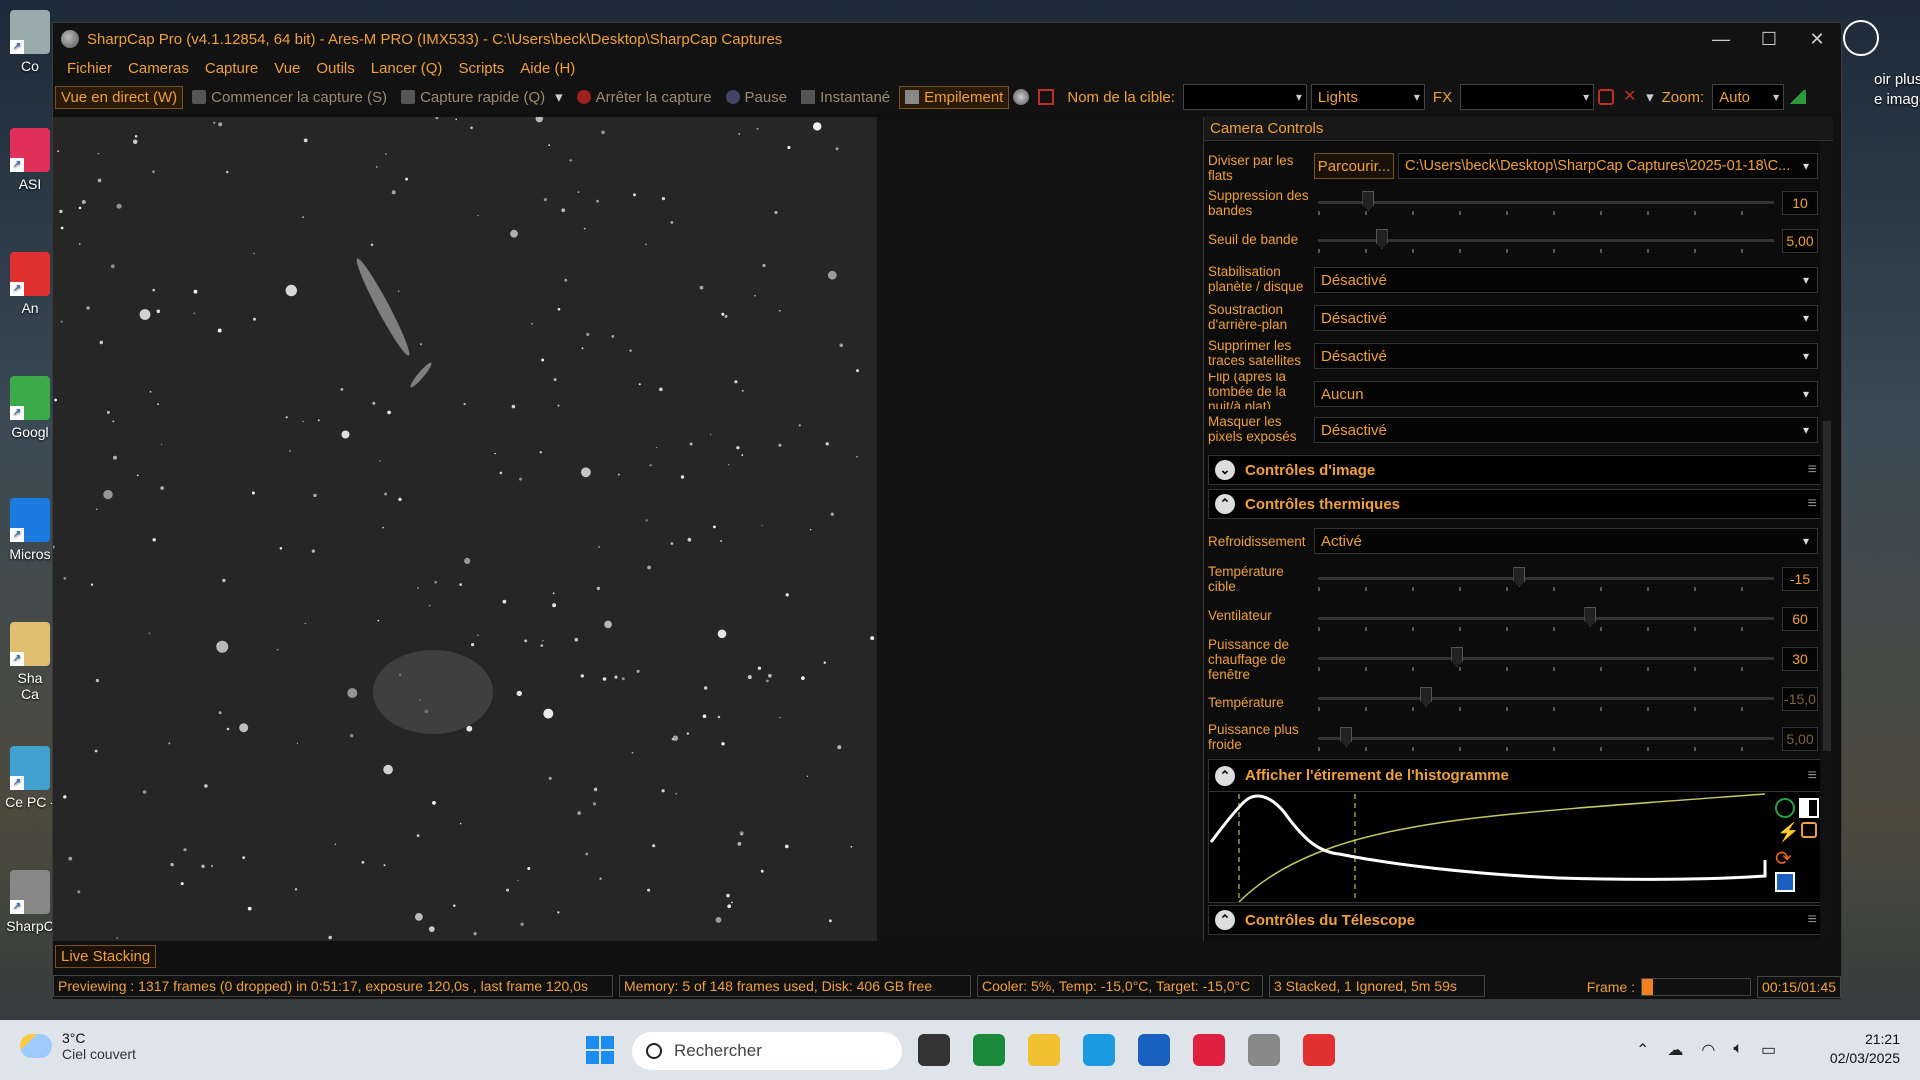 This screenshot has width=1920, height=1080. What do you see at coordinates (30, 902) in the screenshot?
I see `desktop-shortcut: ↗ SharpC` at bounding box center [30, 902].